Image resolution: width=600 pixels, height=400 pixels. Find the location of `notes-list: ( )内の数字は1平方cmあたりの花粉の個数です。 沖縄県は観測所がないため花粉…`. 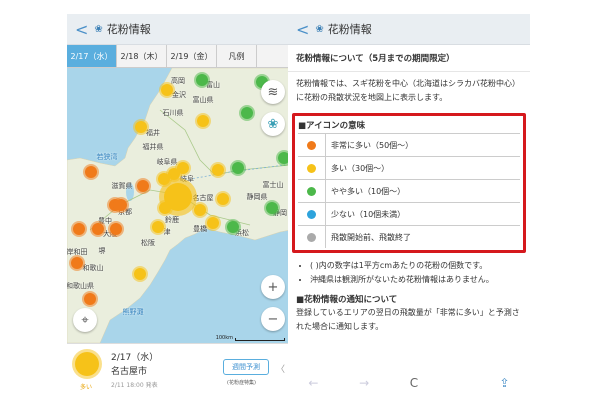

notes-list: ( )内の数字は1平方cmあたりの花粉の個数です。 沖縄県は観測所がないため花粉… is located at coordinates (409, 270).